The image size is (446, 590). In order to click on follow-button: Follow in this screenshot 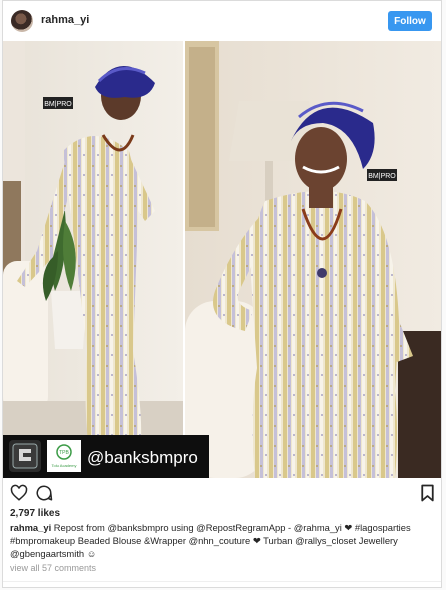, I will do `click(410, 21)`.